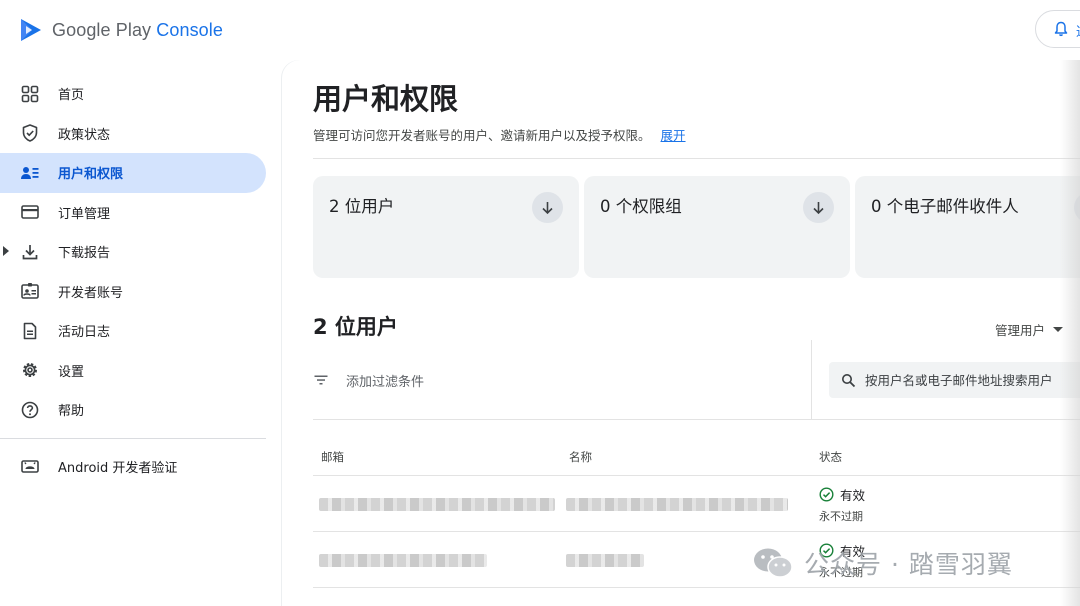 Image resolution: width=1080 pixels, height=606 pixels. I want to click on dropdown-arrow-icon, so click(1058, 329).